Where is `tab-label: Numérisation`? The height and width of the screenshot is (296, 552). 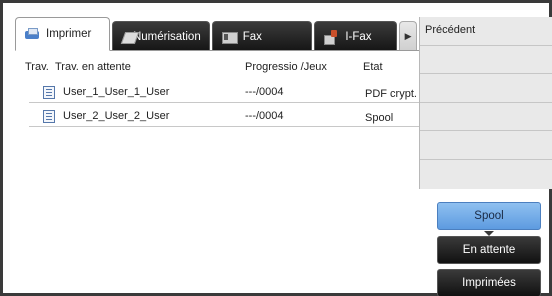
tab-label: Numérisation is located at coordinates (166, 36).